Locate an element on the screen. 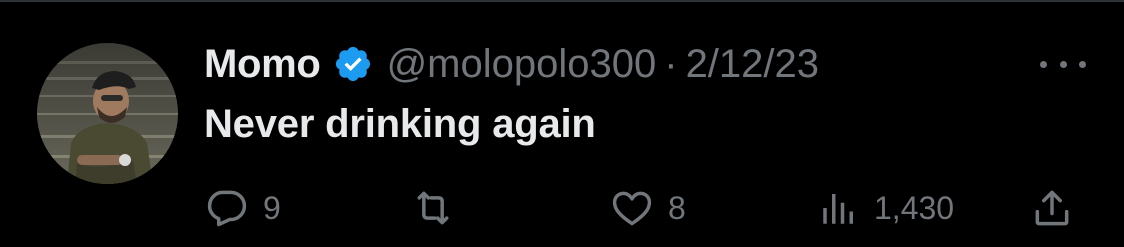 This screenshot has width=1124, height=247. avatar is located at coordinates (107, 113).